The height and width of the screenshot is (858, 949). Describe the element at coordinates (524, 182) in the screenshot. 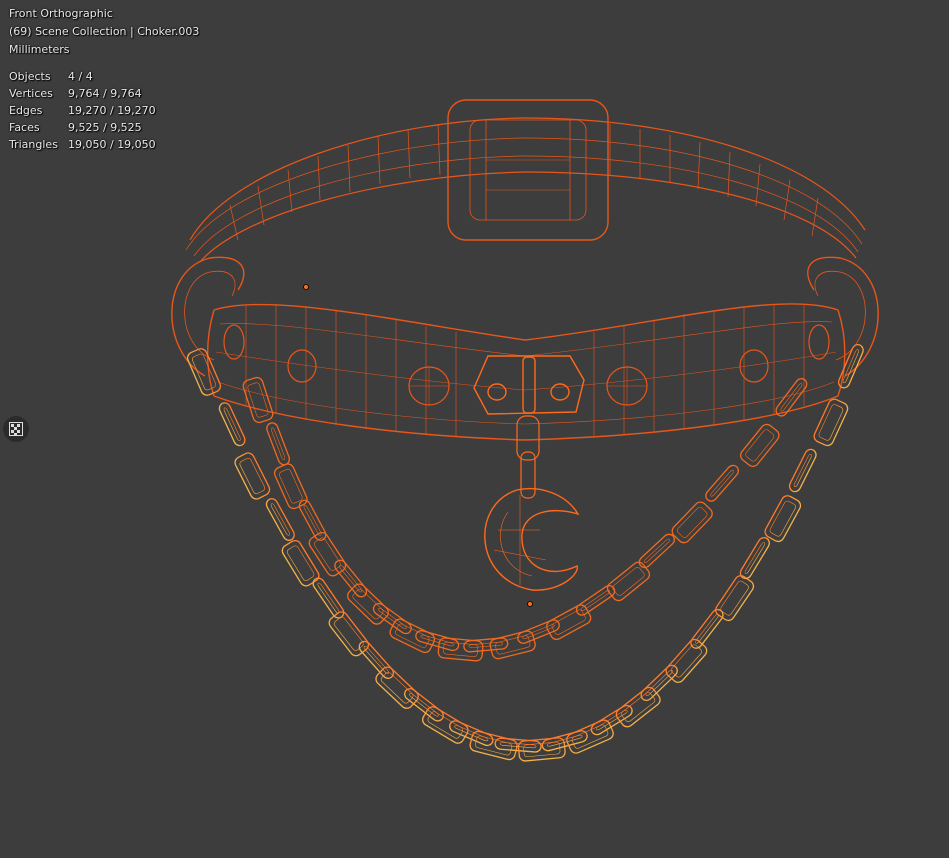

I see `collar-back-grid` at that location.